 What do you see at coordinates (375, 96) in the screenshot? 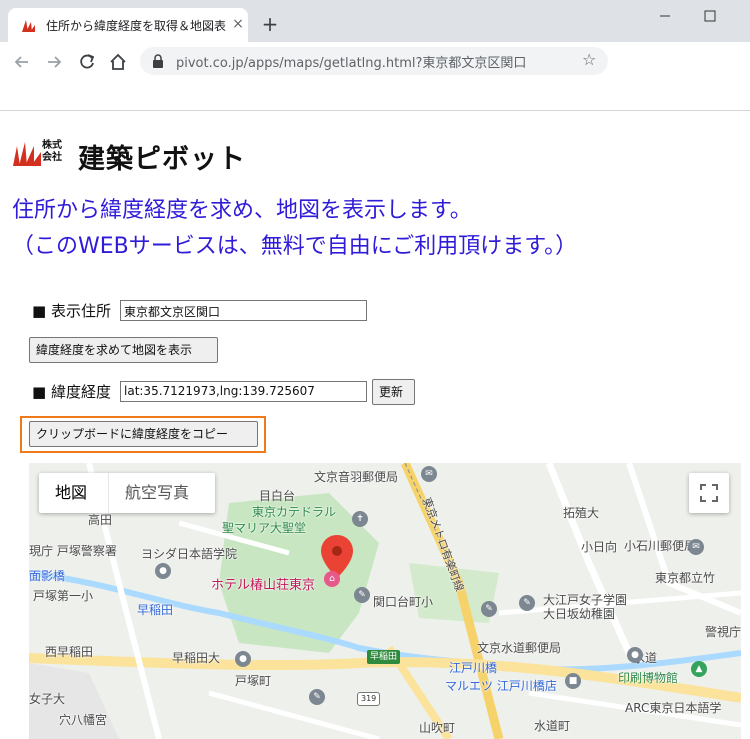
I see `bookmarks-bar` at bounding box center [375, 96].